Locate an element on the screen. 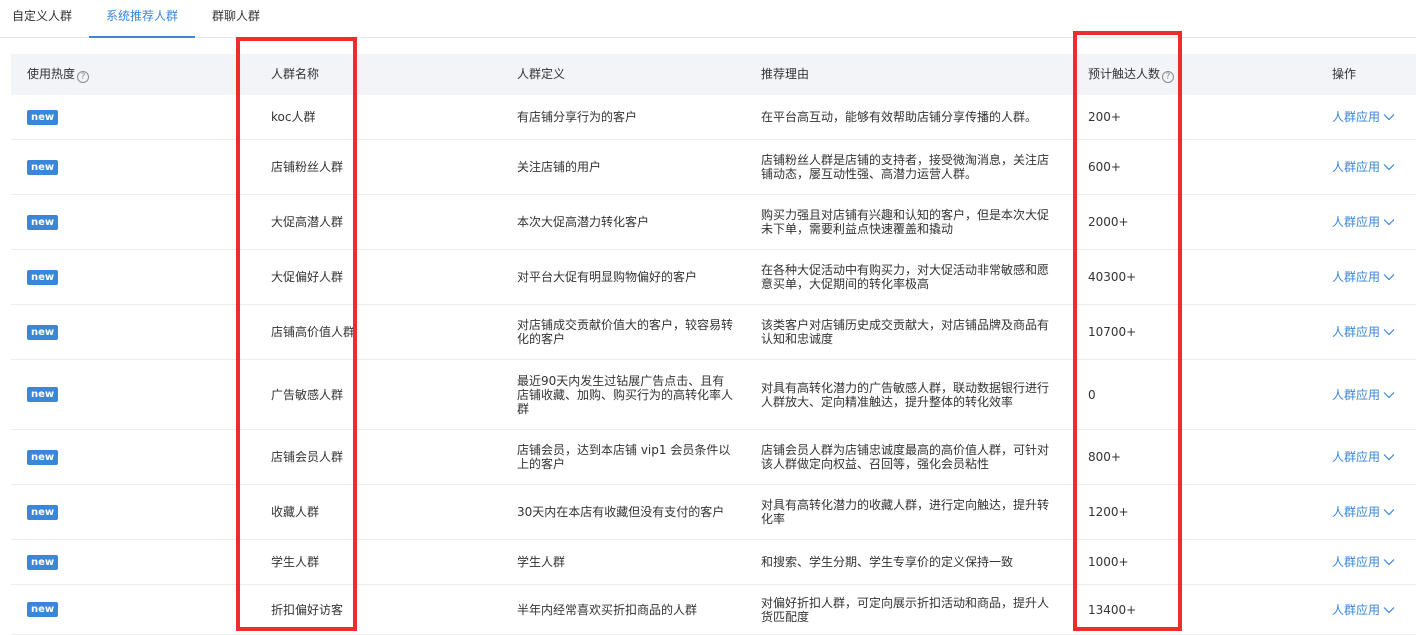 This screenshot has height=635, width=1416. estimated-reach: 1200+ is located at coordinates (1108, 512).